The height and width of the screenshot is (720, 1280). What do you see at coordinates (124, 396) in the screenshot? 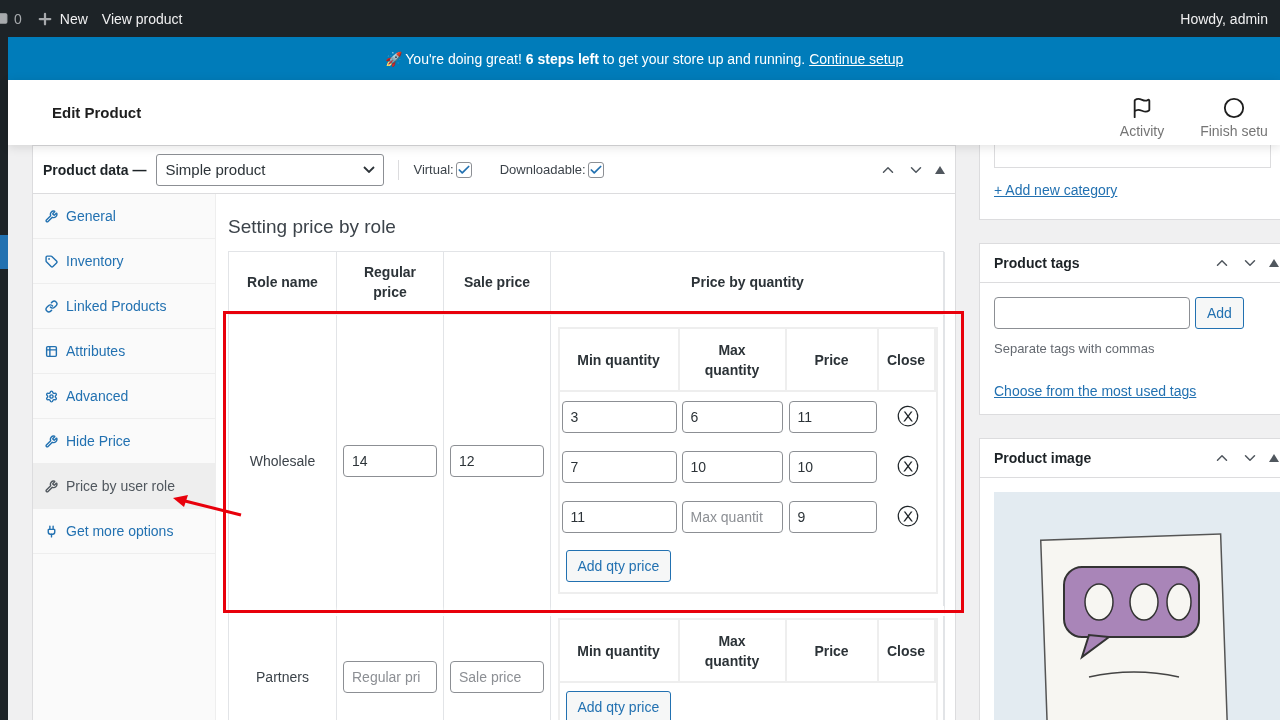
I see `product-tab: Advanced` at bounding box center [124, 396].